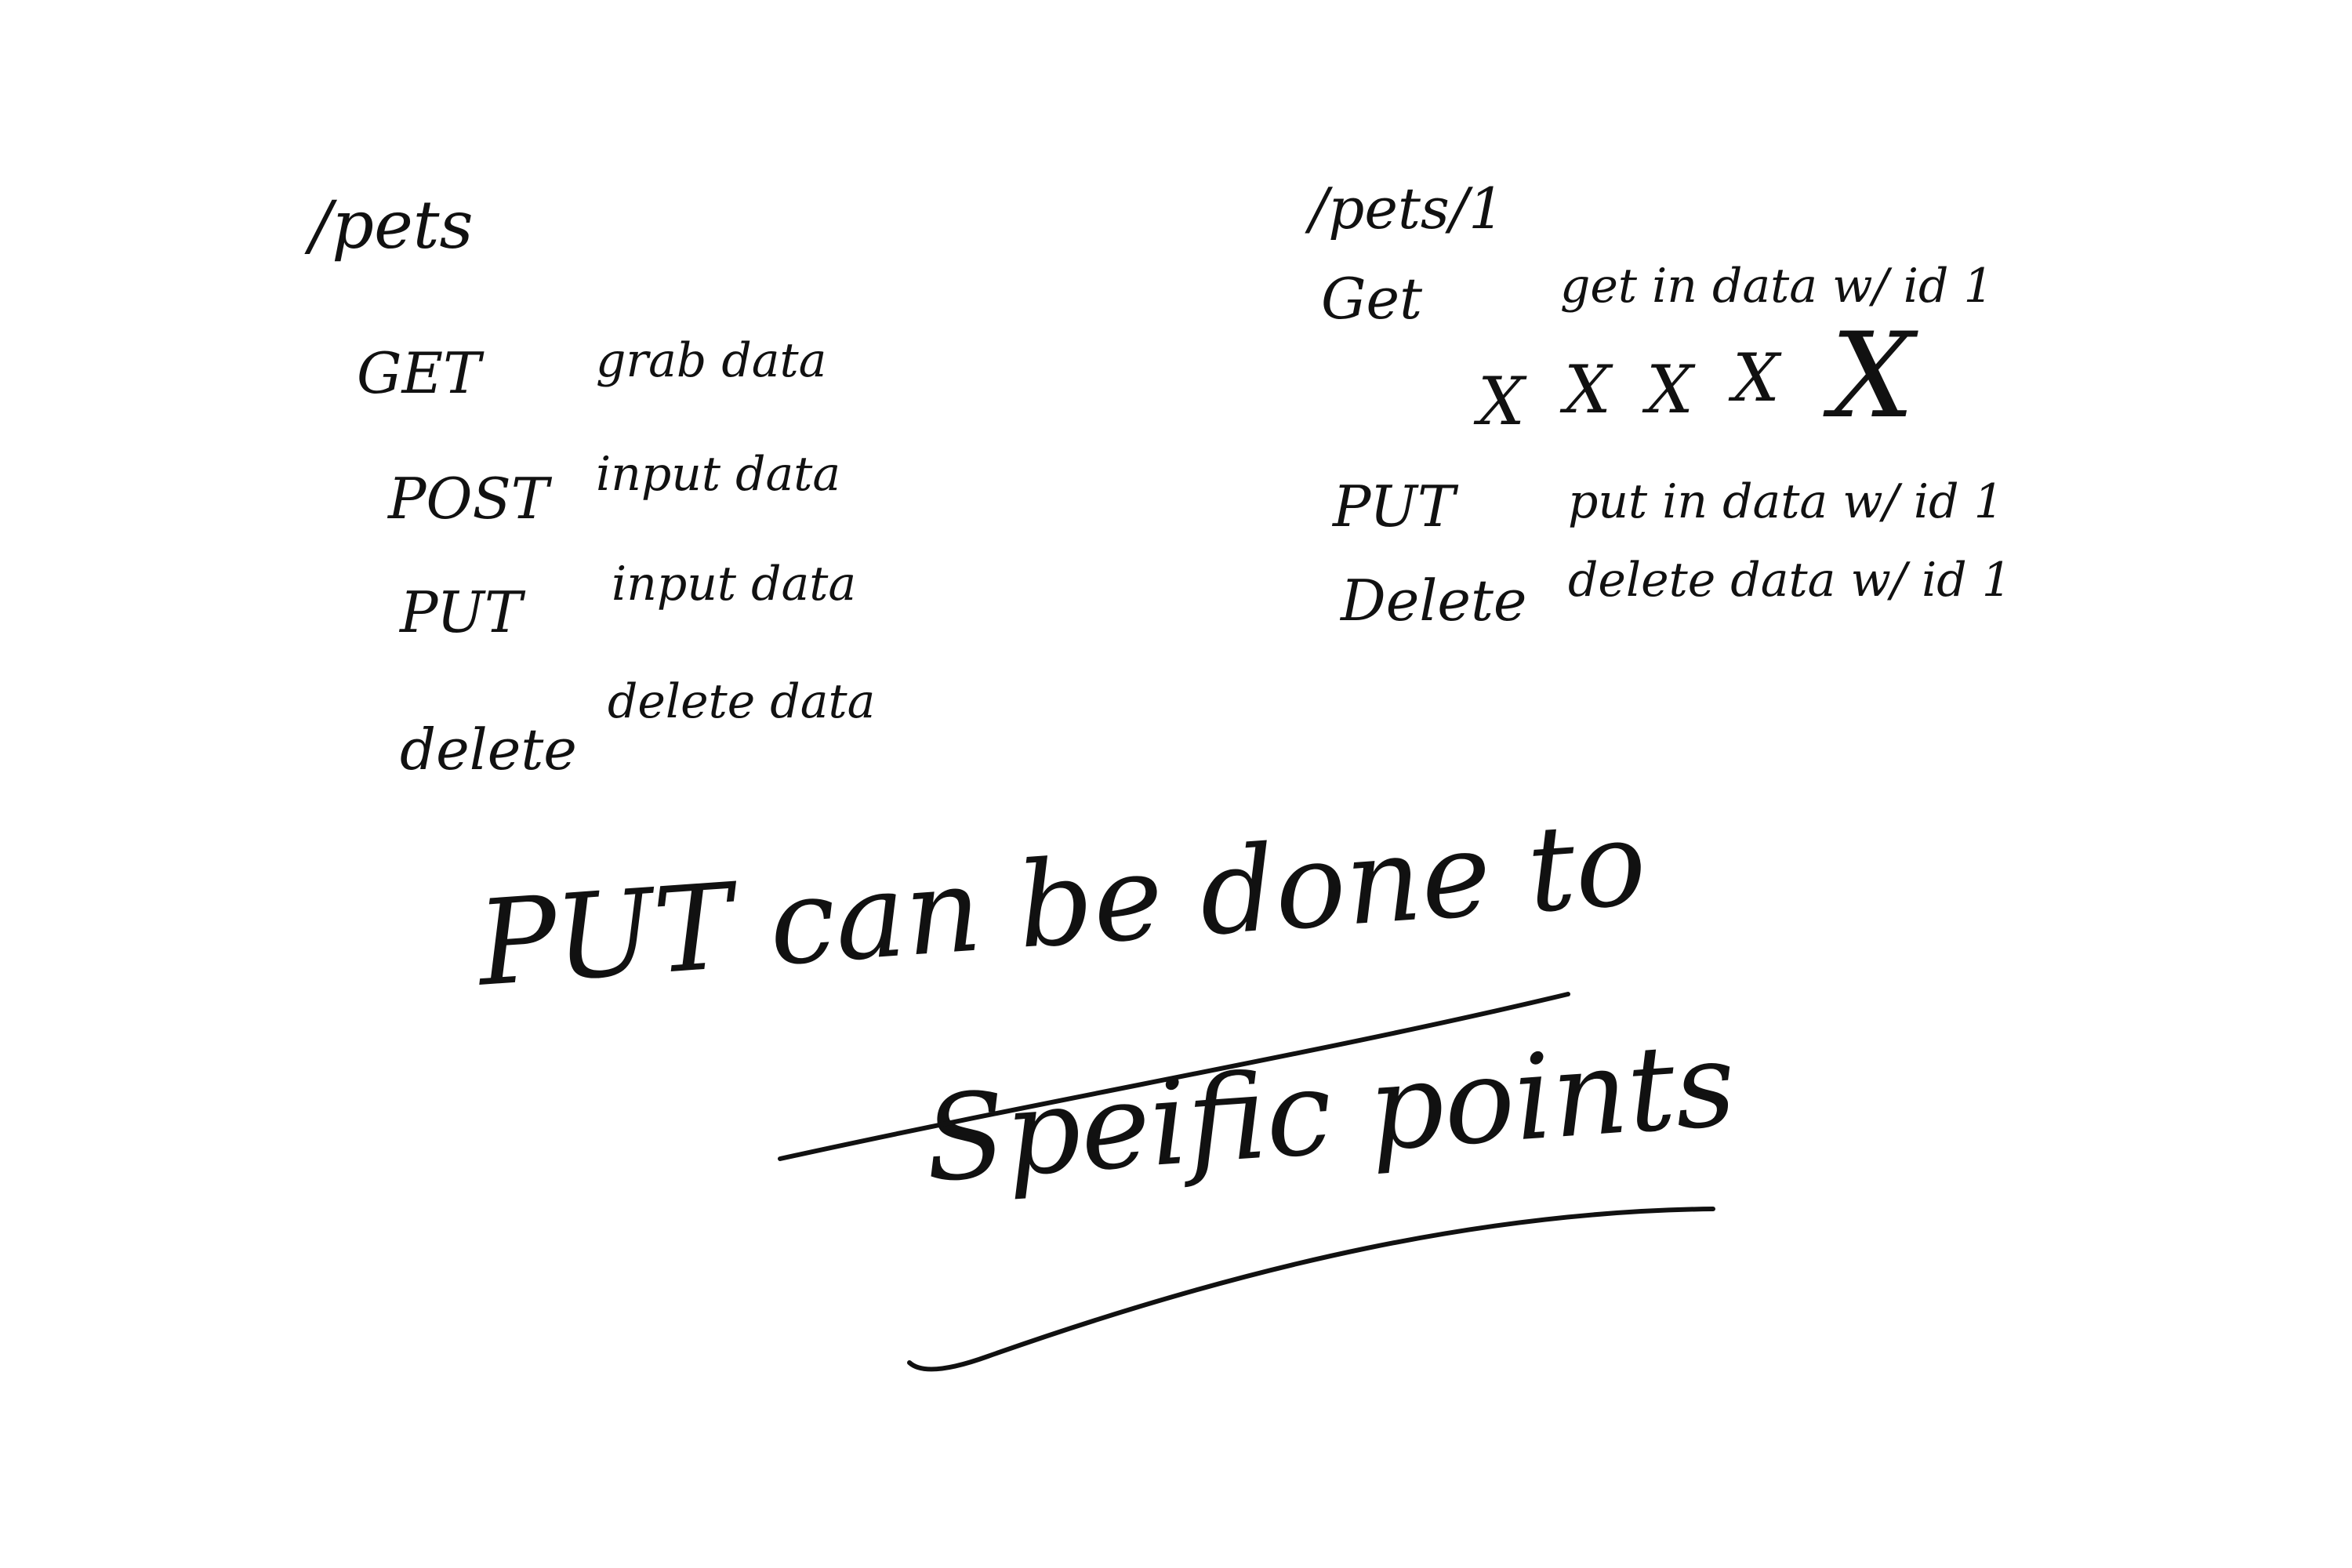  What do you see at coordinates (1394, 506) in the screenshot?
I see `right-method-put: PUT` at bounding box center [1394, 506].